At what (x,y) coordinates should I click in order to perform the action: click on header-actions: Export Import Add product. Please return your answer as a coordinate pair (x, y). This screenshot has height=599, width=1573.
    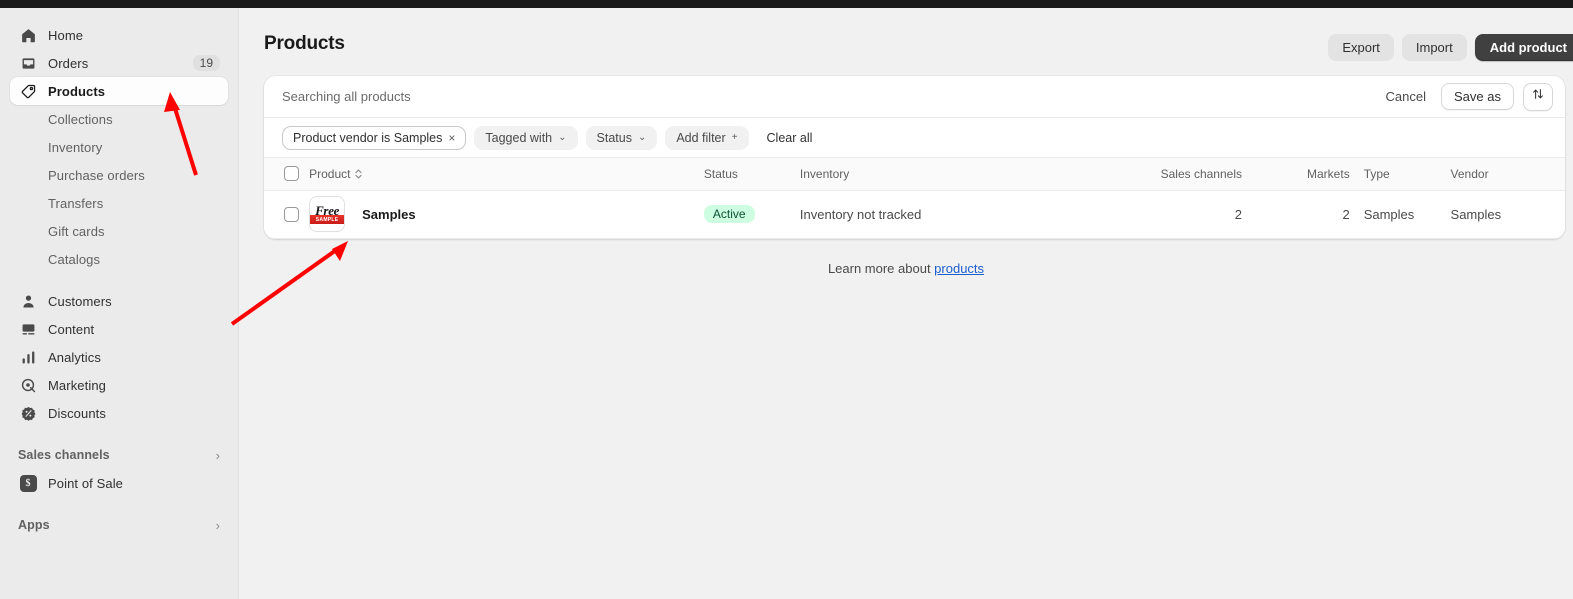
    Looking at the image, I should click on (1450, 47).